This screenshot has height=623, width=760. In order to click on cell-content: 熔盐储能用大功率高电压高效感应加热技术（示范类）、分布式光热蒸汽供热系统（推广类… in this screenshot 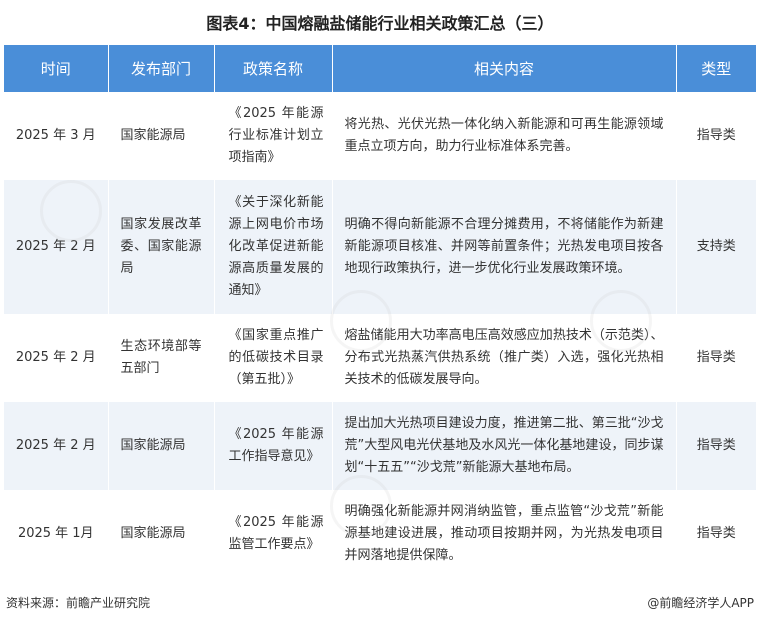, I will do `click(504, 358)`.